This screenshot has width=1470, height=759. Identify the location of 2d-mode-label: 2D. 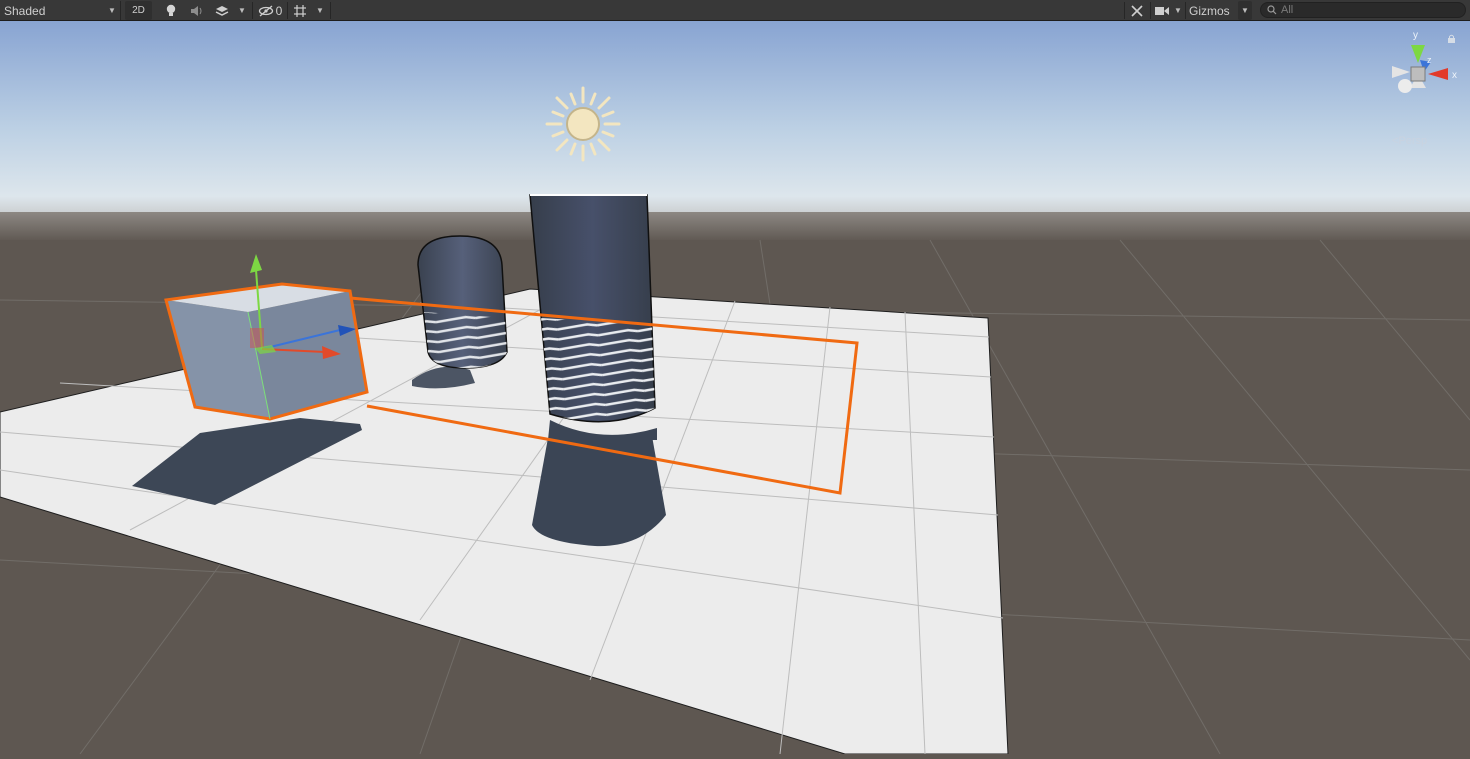
(138, 10).